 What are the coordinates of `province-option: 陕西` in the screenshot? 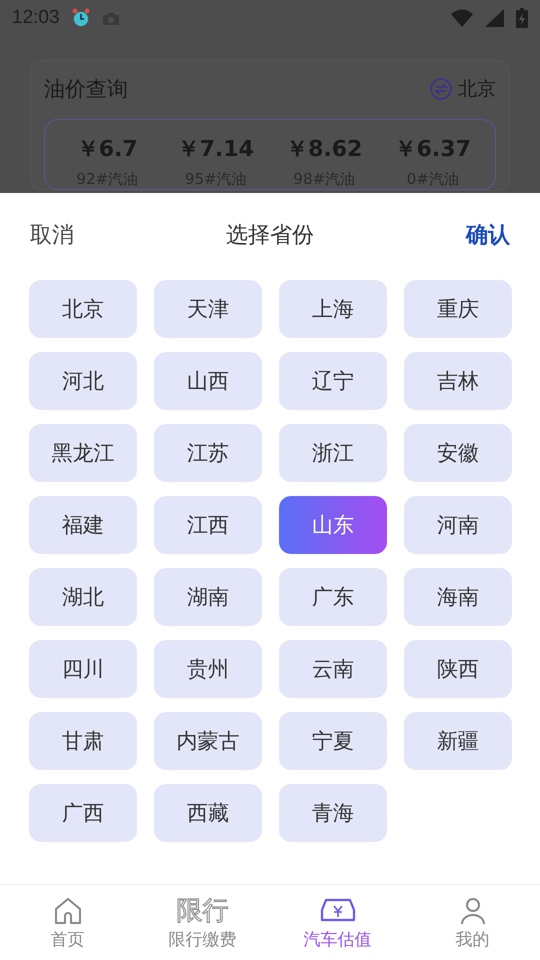 It's located at (458, 669).